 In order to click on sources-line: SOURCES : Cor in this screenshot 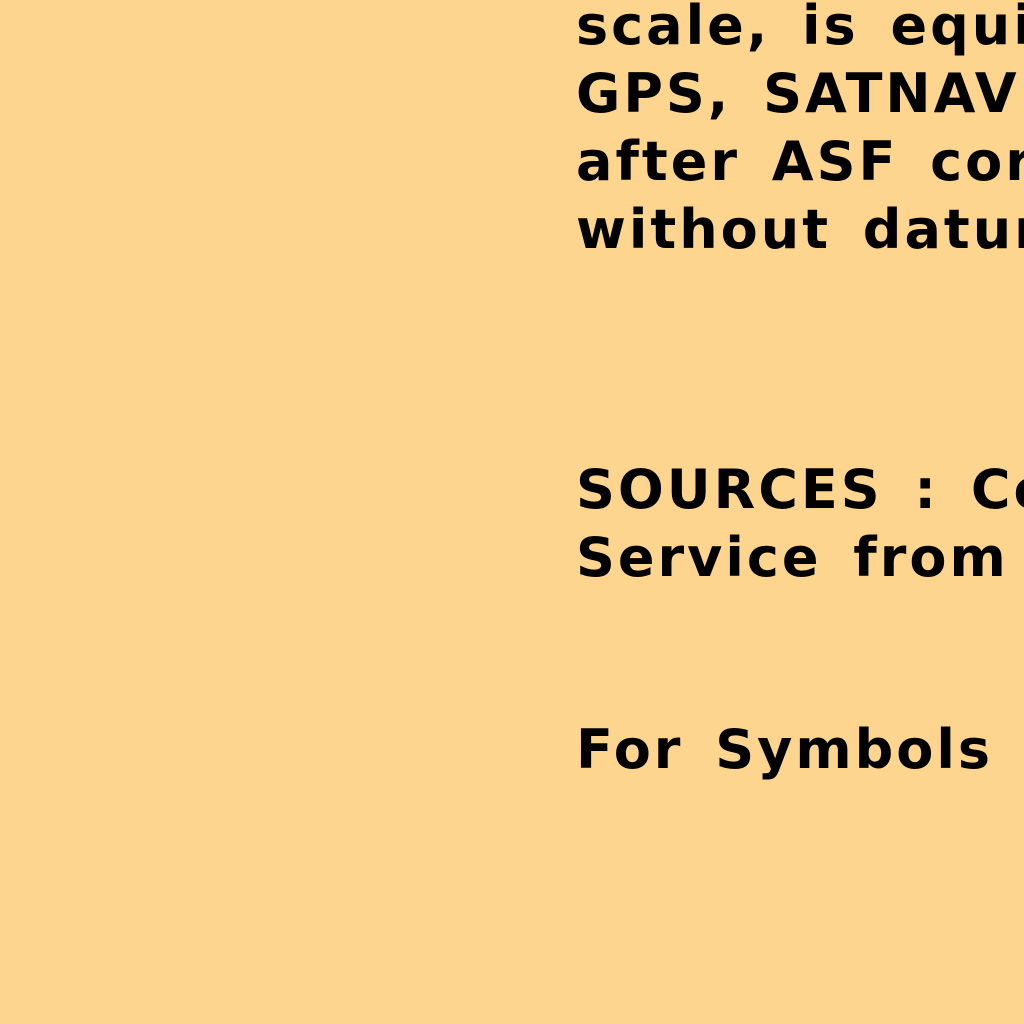, I will do `click(800, 489)`.